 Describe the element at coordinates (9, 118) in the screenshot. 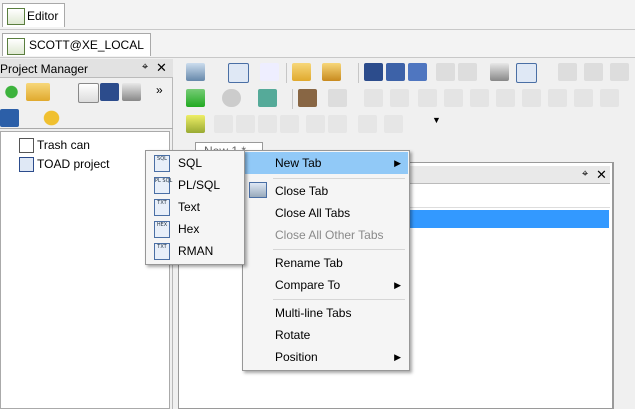

I see `tab-projects-icon` at that location.